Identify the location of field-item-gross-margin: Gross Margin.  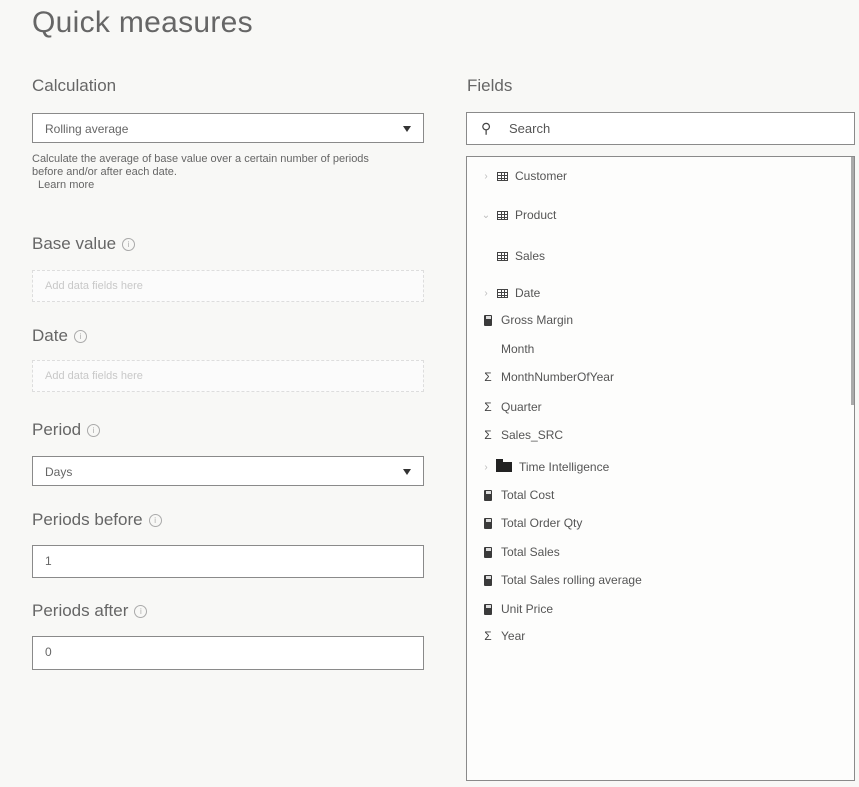
(527, 320).